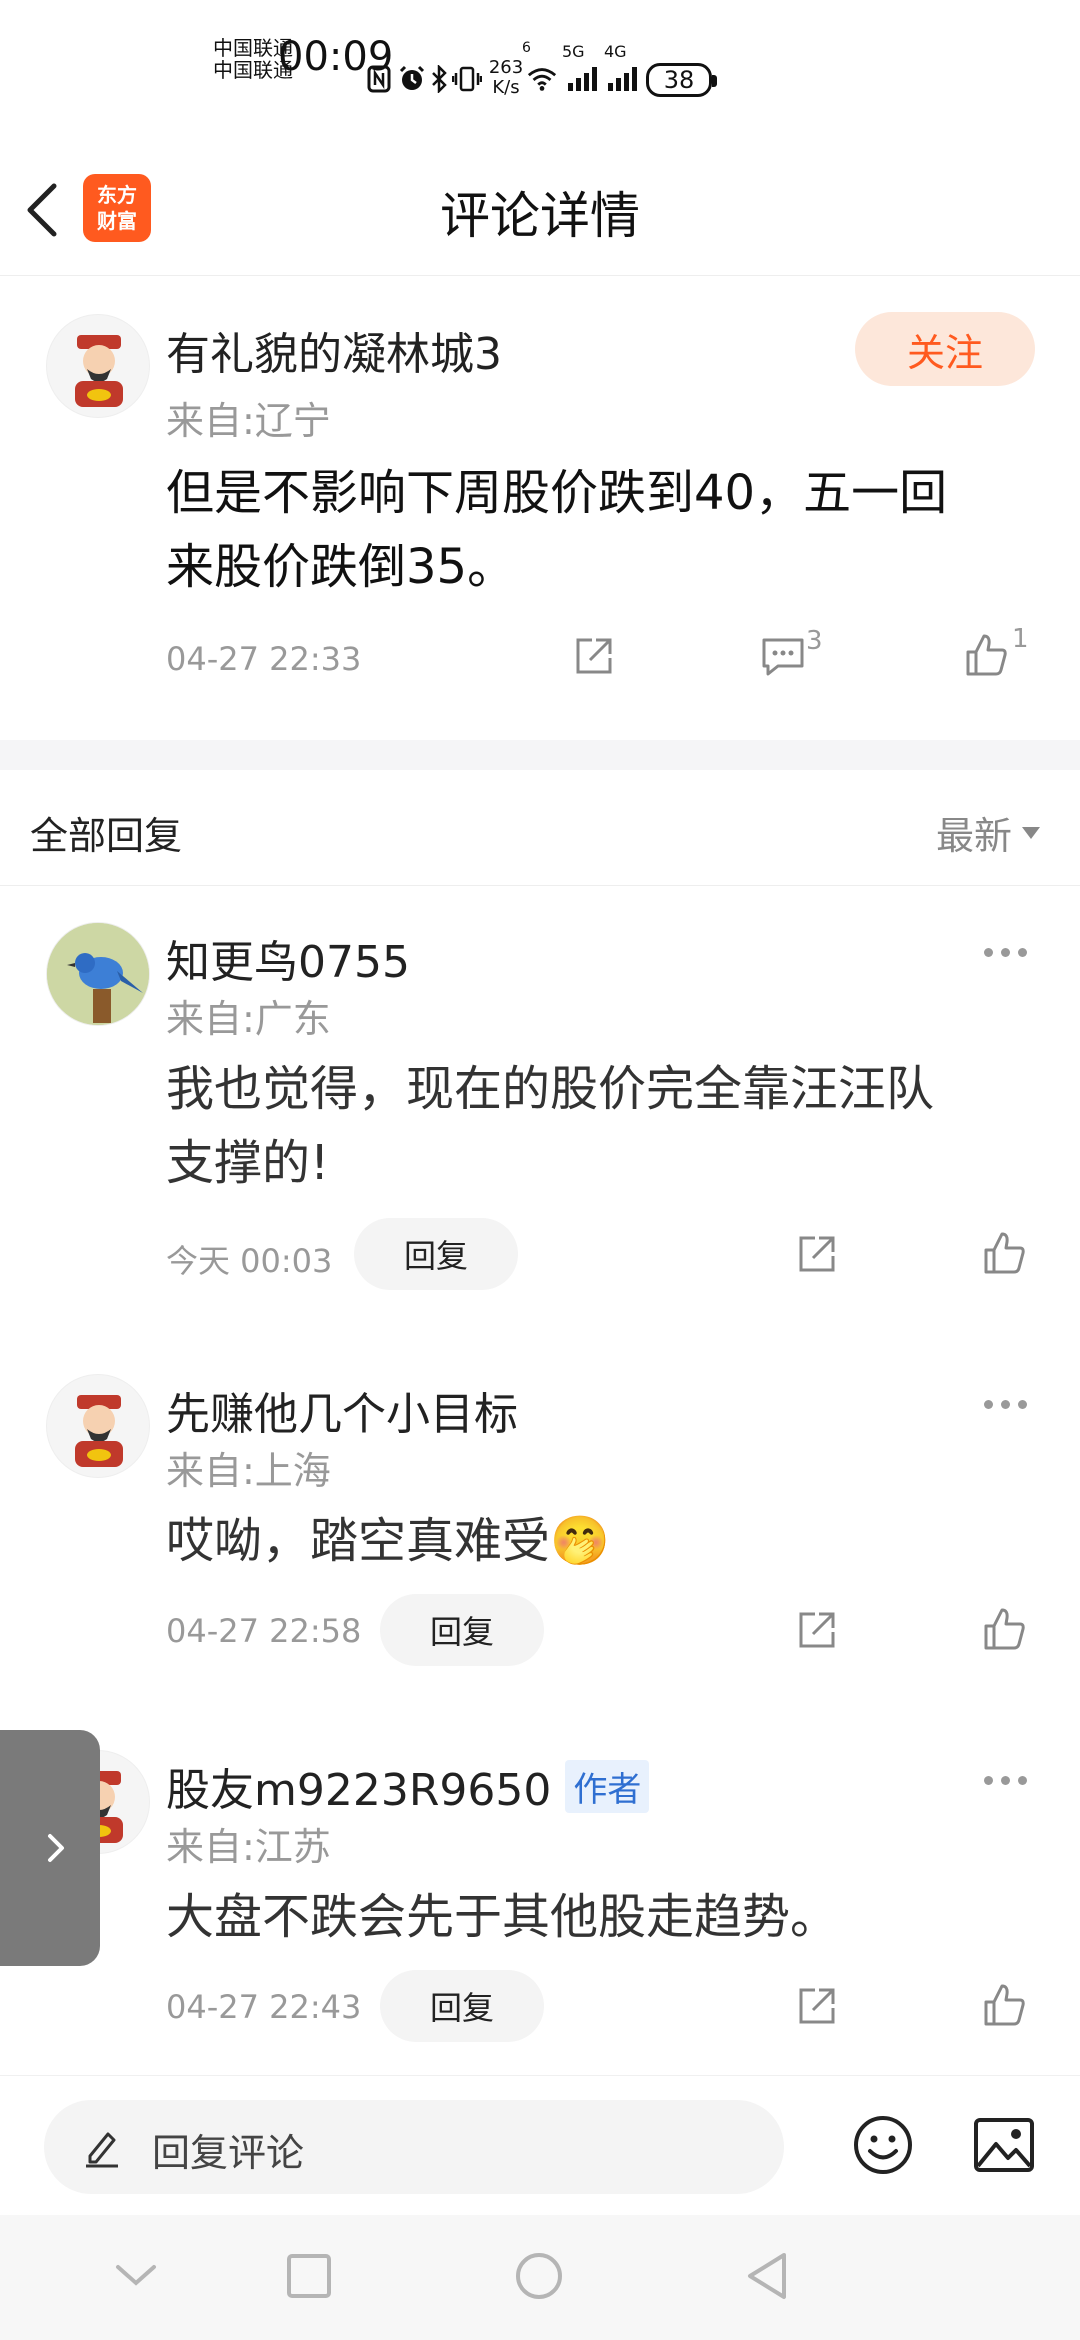  Describe the element at coordinates (249, 1261) in the screenshot. I see `reply-time: 今天 00:03` at that location.